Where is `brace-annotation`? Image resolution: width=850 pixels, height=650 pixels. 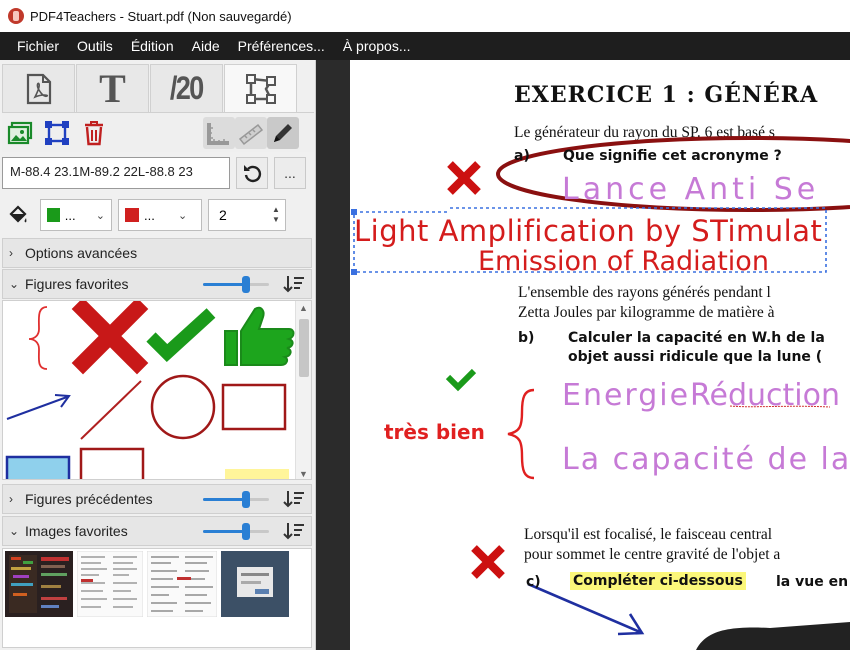
brace-annotation is located at coordinates (521, 434).